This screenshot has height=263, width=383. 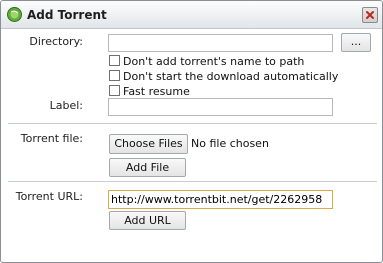 What do you see at coordinates (66, 105) in the screenshot?
I see `label-field-label: Label:` at bounding box center [66, 105].